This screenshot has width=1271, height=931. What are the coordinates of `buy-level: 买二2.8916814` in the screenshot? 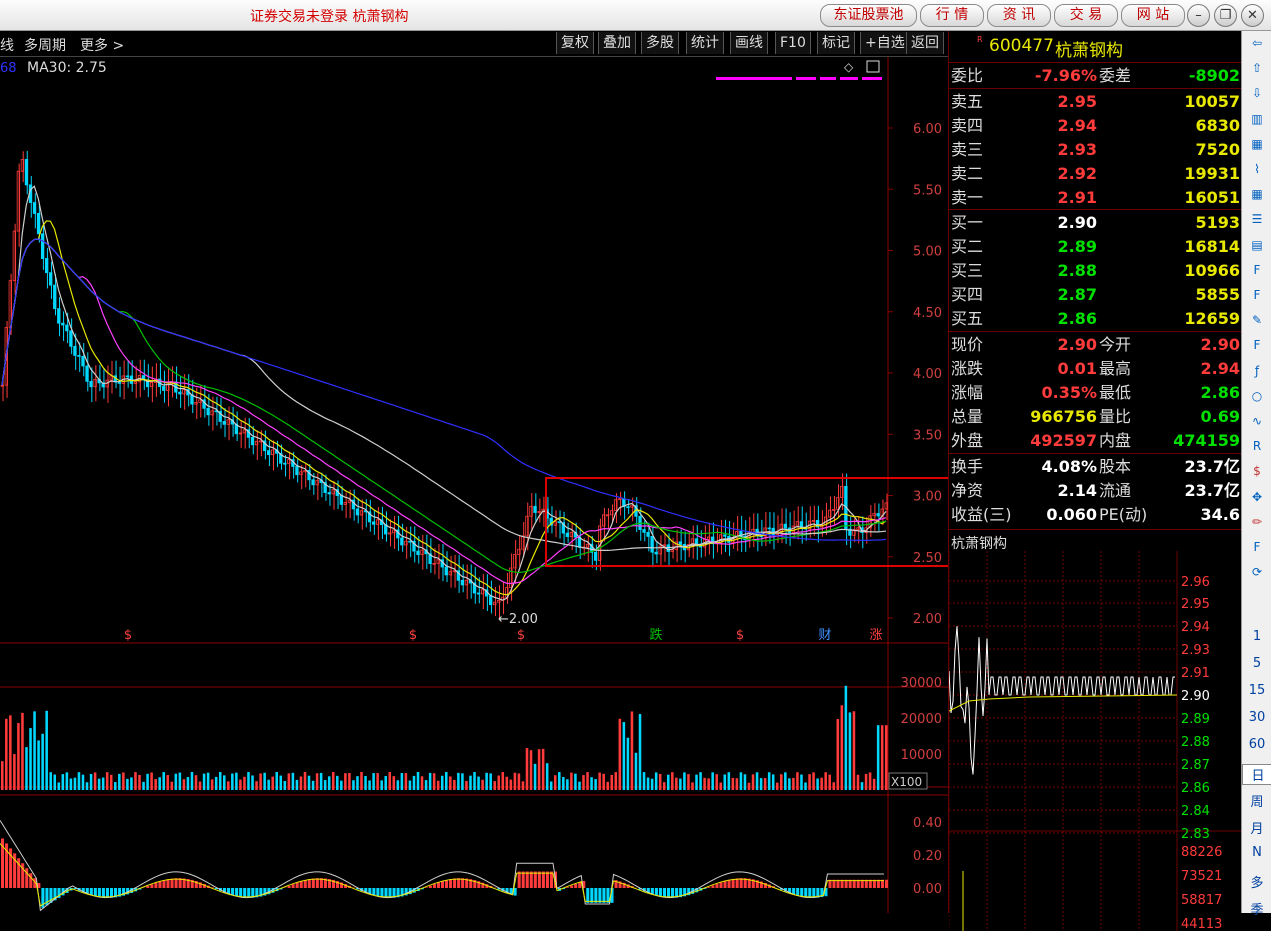 It's located at (1095, 246).